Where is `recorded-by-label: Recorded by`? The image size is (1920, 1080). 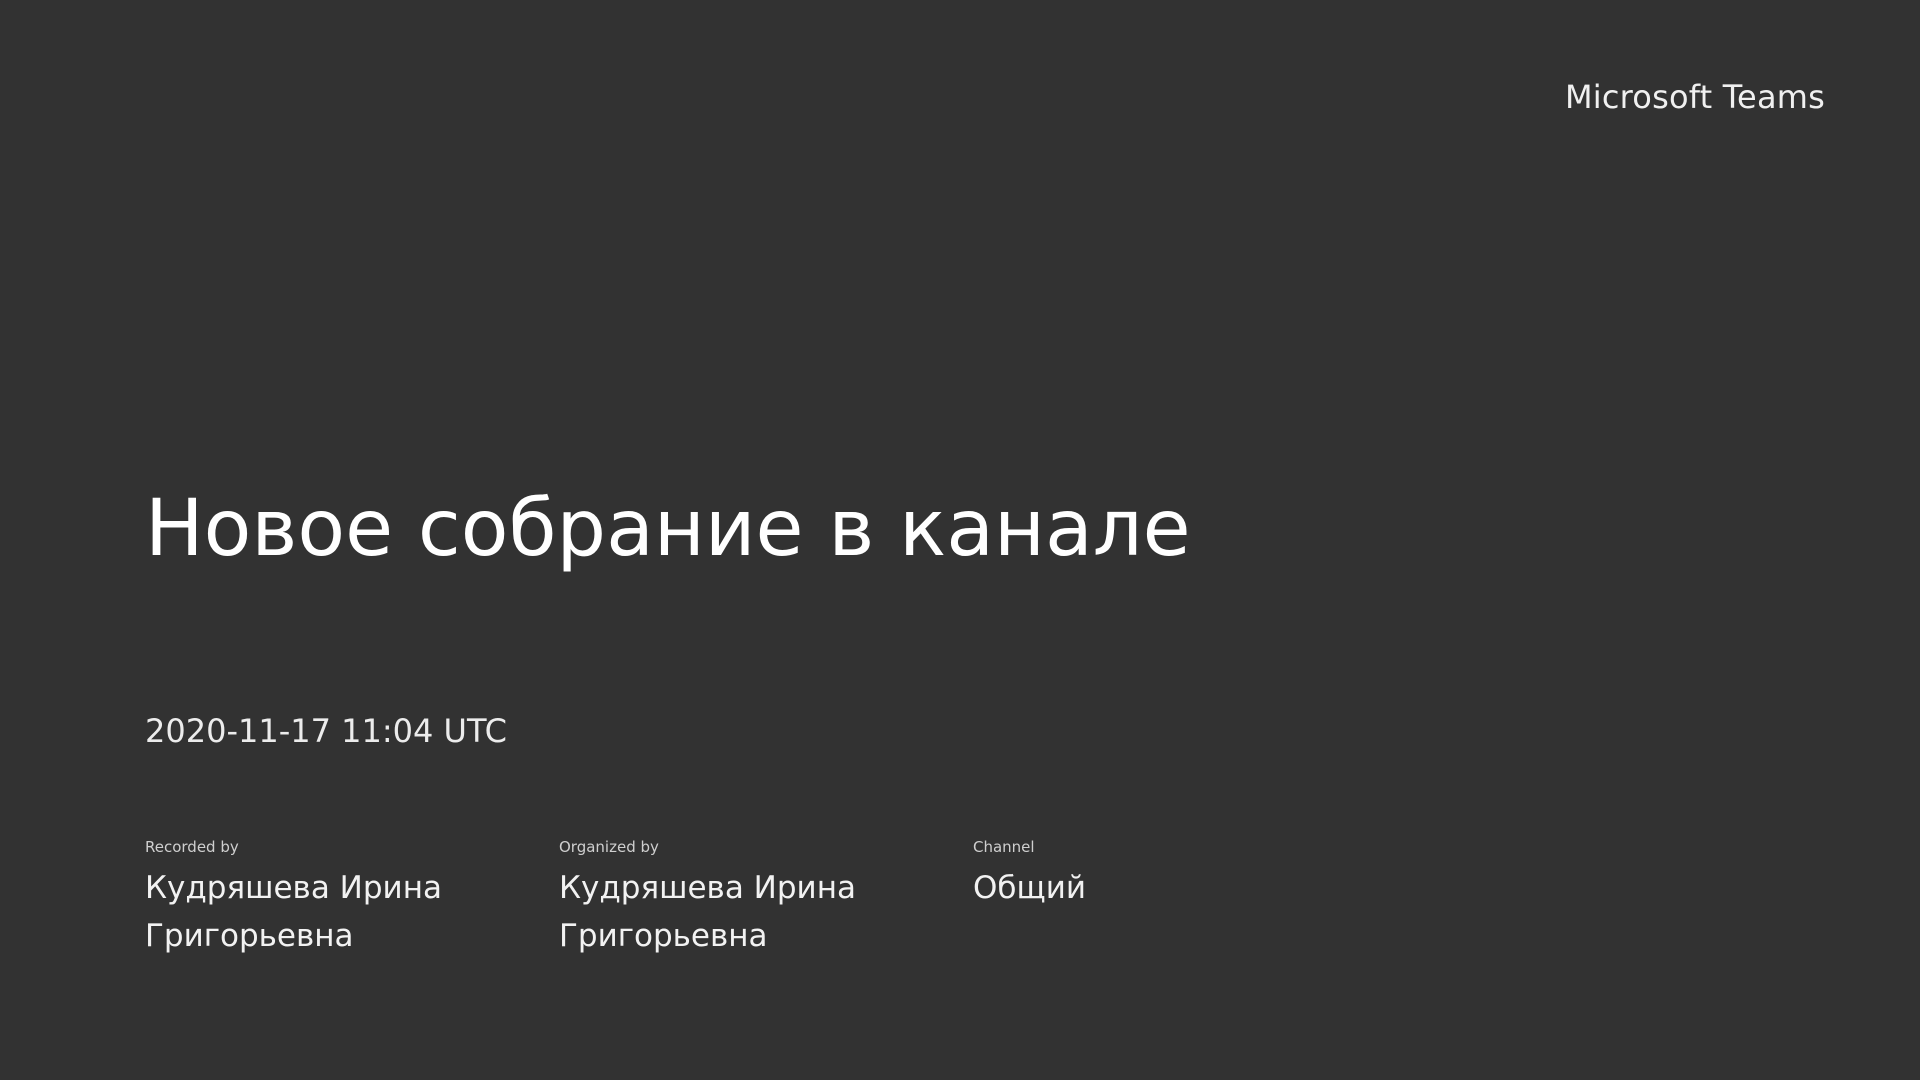 recorded-by-label: Recorded by is located at coordinates (192, 847).